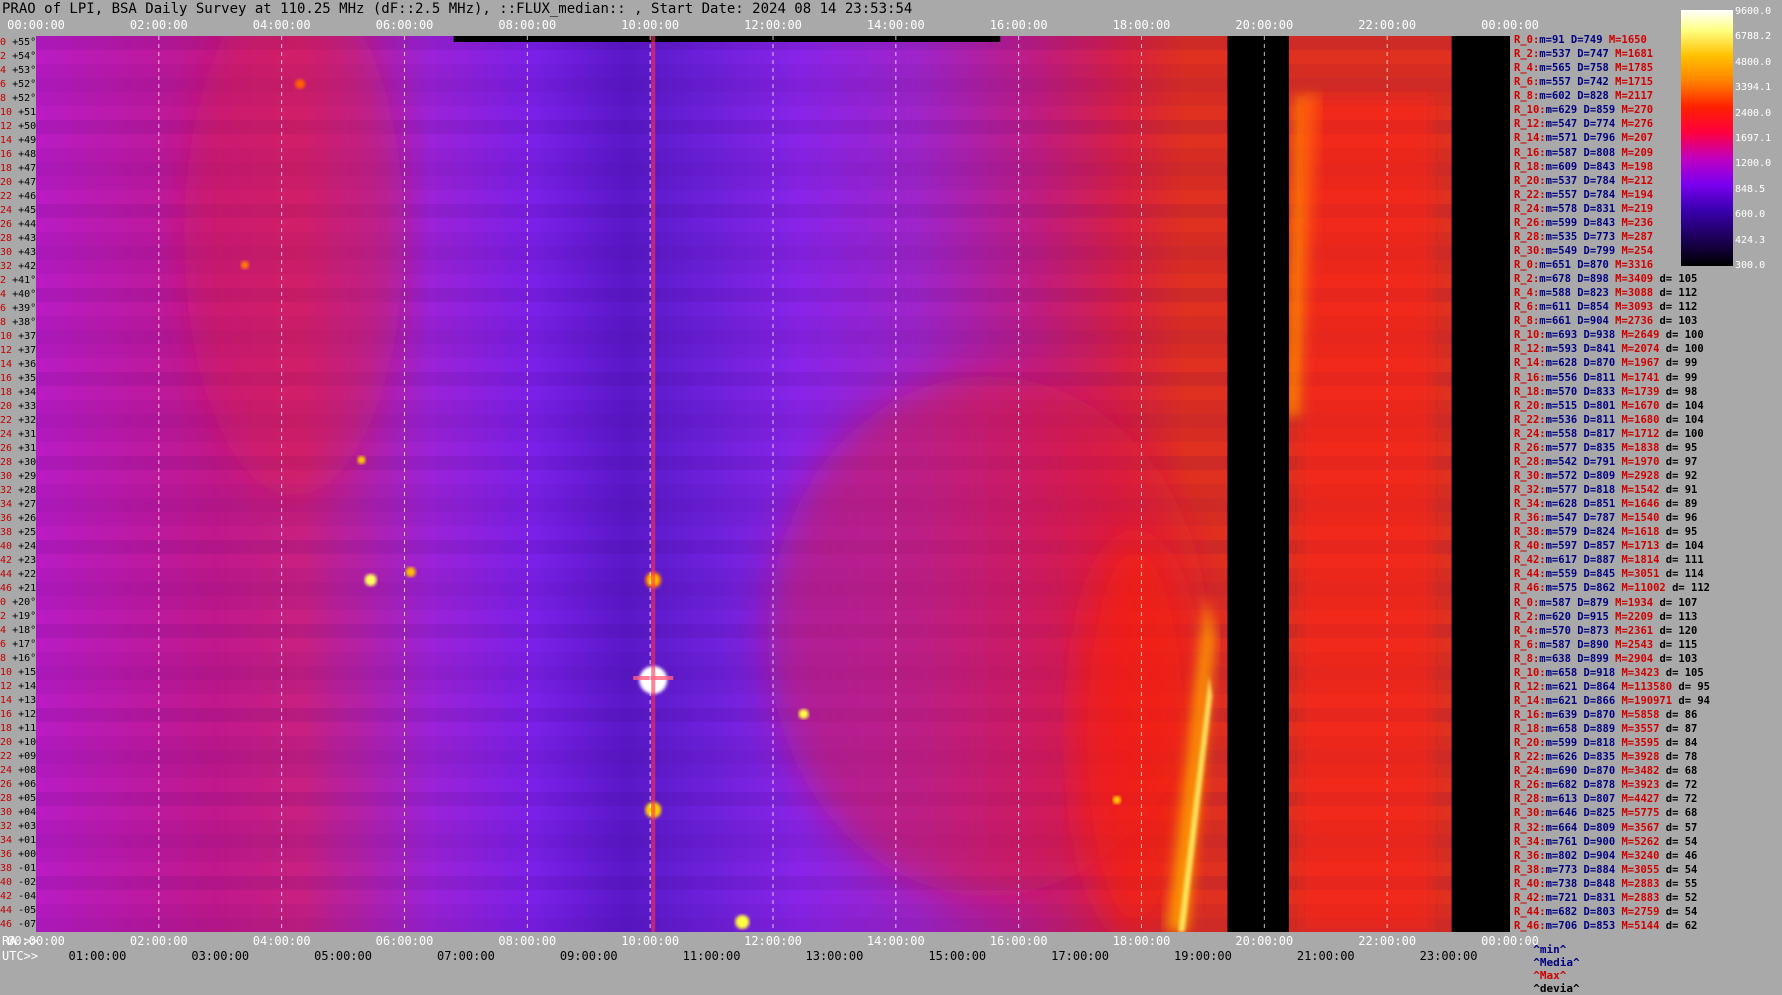  What do you see at coordinates (1599, 208) in the screenshot?
I see `stat-med: D=831` at bounding box center [1599, 208].